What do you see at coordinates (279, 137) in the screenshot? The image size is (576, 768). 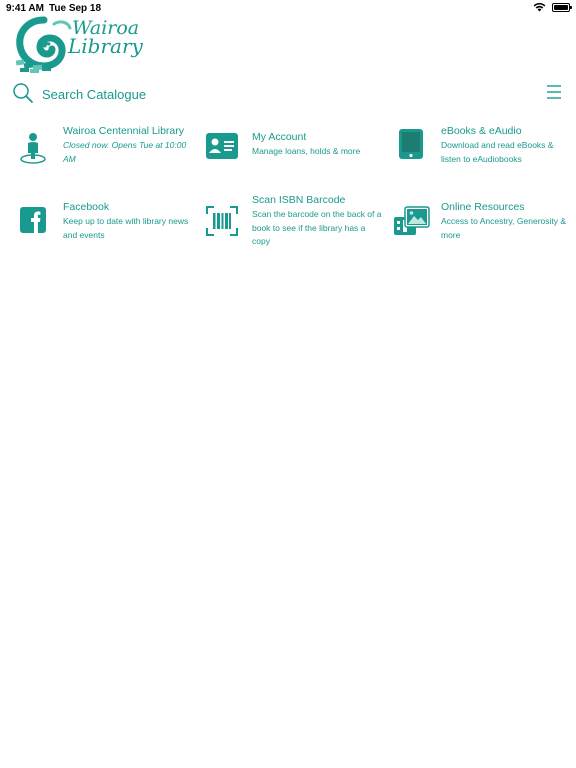 I see `tile-title: My Account` at bounding box center [279, 137].